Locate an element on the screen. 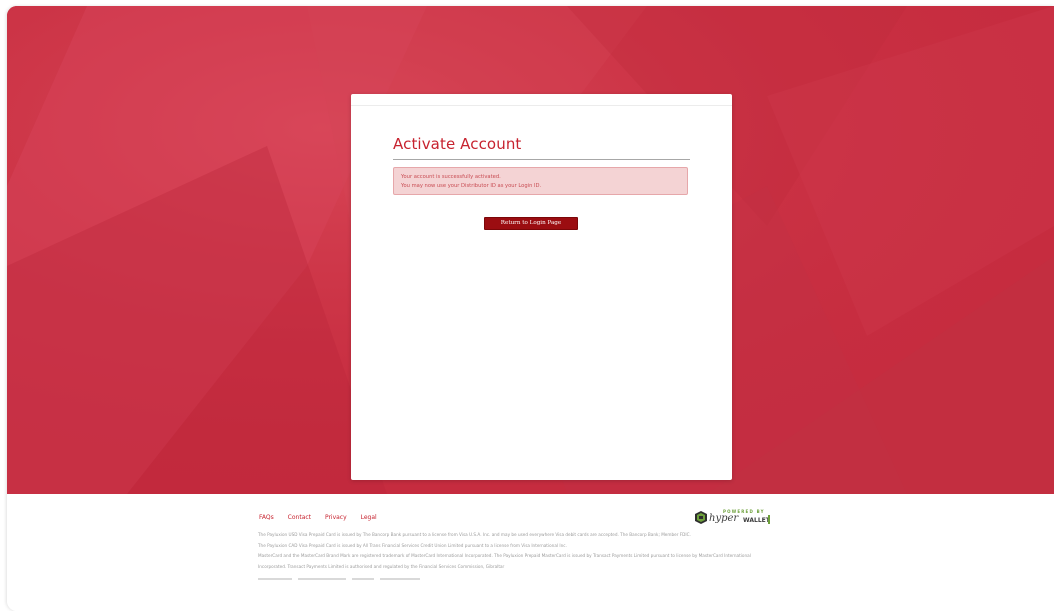 Image resolution: width=1054 pixels, height=611 pixels. legal-overflow-fade is located at coordinates (348, 579).